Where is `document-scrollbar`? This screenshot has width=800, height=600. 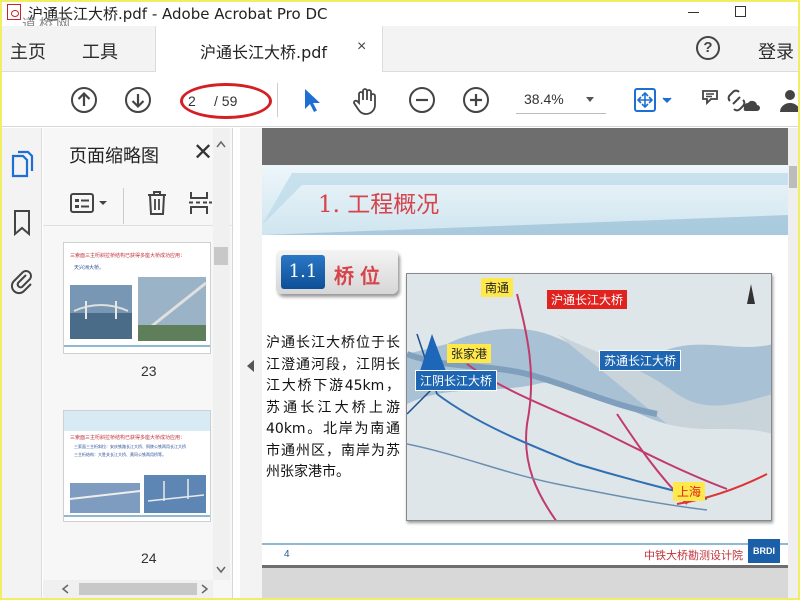 document-scrollbar is located at coordinates (793, 363).